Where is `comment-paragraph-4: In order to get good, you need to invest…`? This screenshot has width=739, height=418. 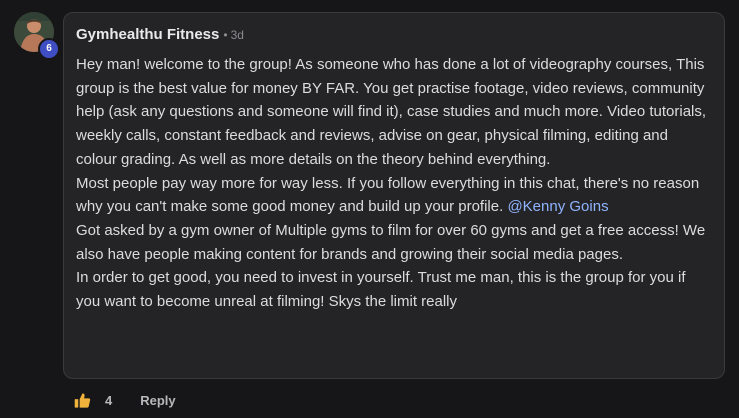
comment-paragraph-4: In order to get good, you need to invest… is located at coordinates (381, 290).